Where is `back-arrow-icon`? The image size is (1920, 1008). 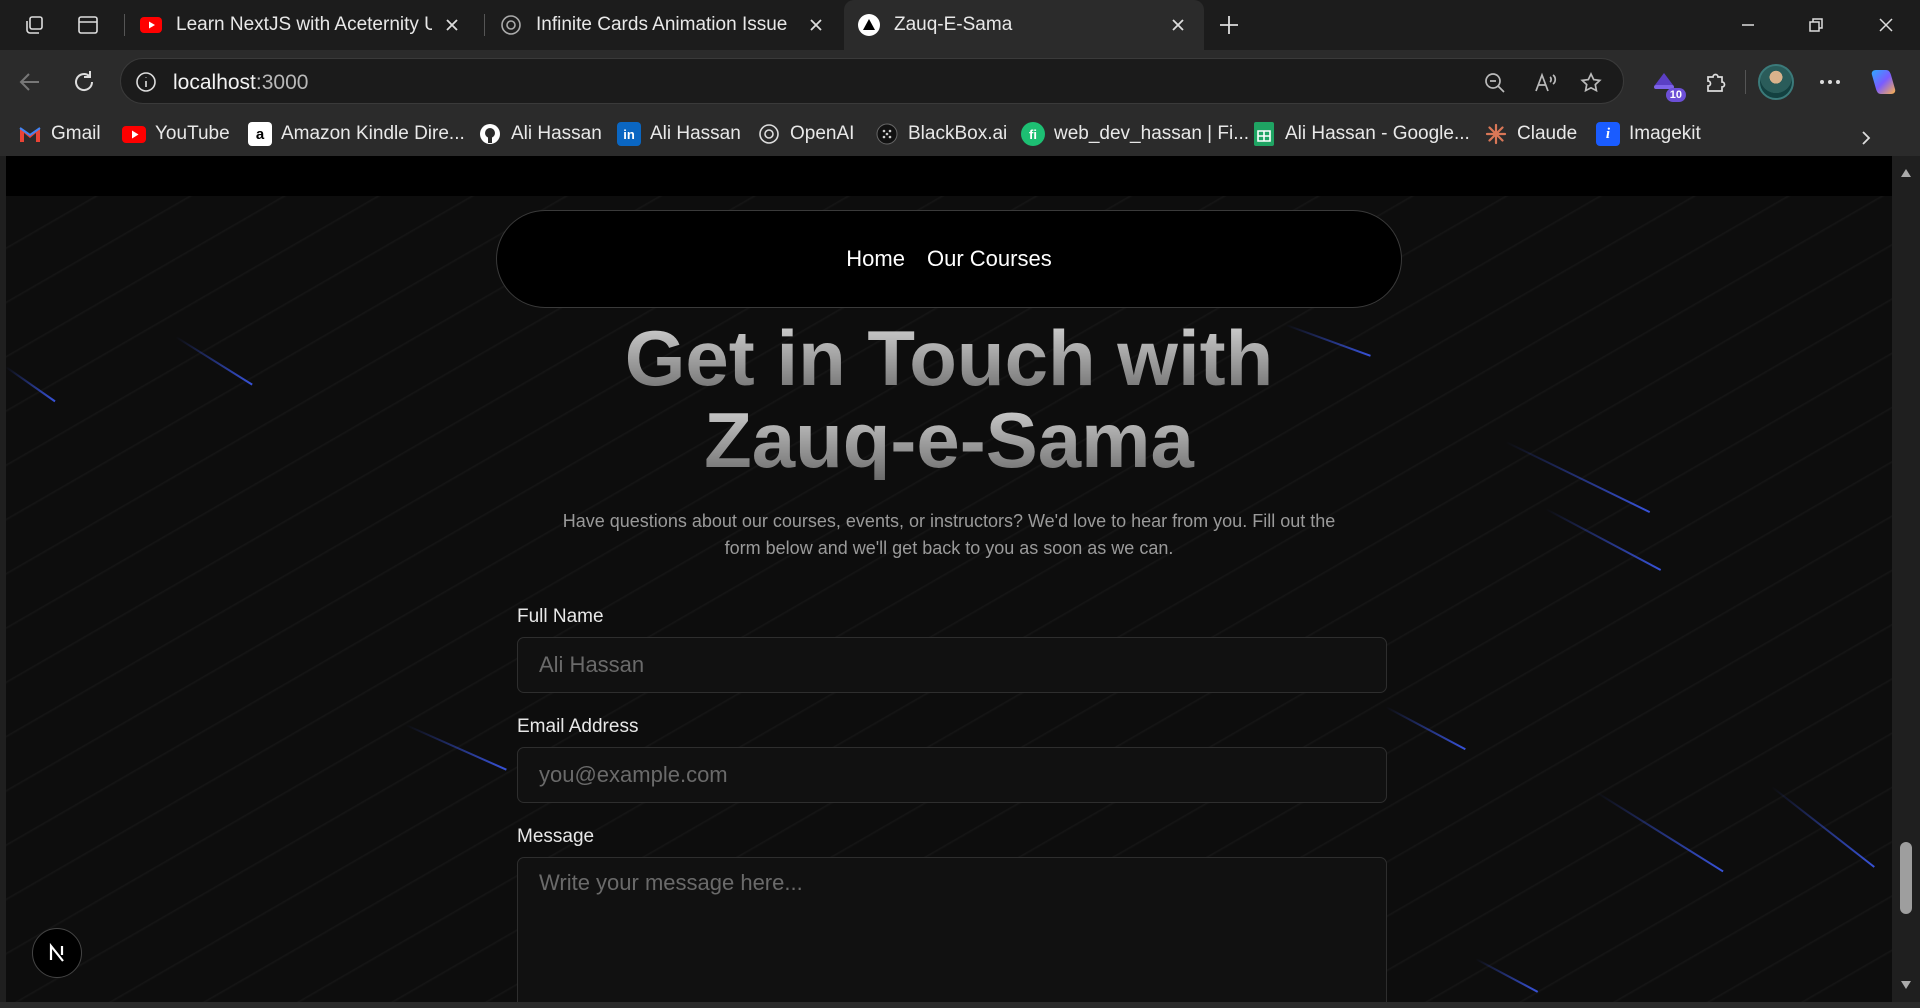
back-arrow-icon is located at coordinates (29, 82).